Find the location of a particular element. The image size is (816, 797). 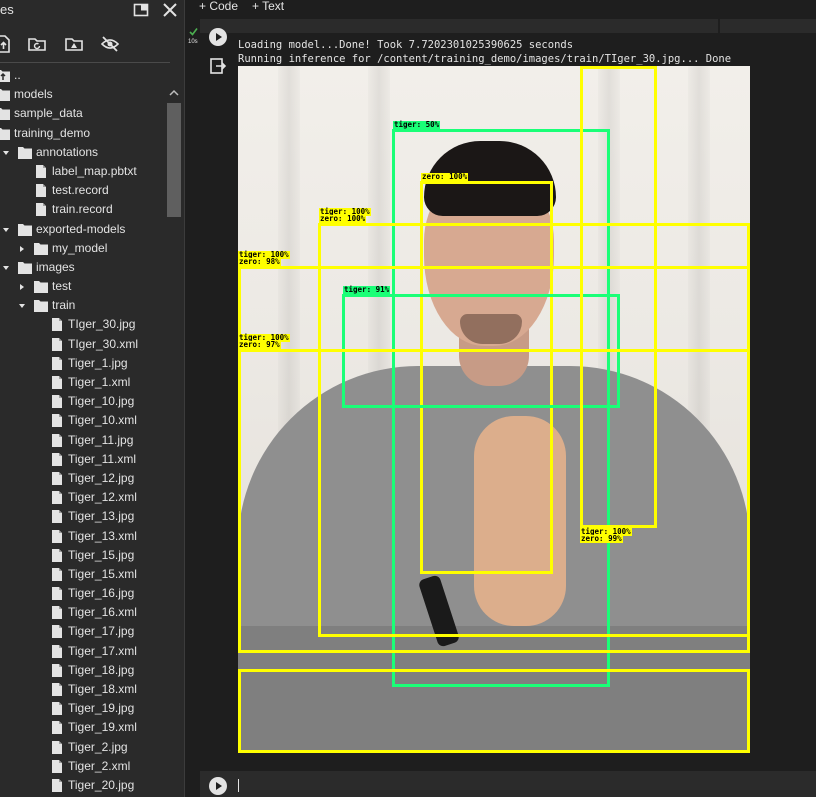

text-caret is located at coordinates (238, 785).